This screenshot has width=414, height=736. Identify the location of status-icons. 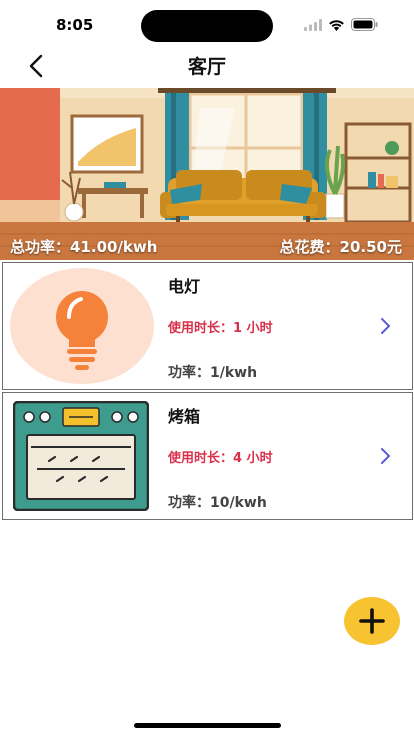
(341, 24).